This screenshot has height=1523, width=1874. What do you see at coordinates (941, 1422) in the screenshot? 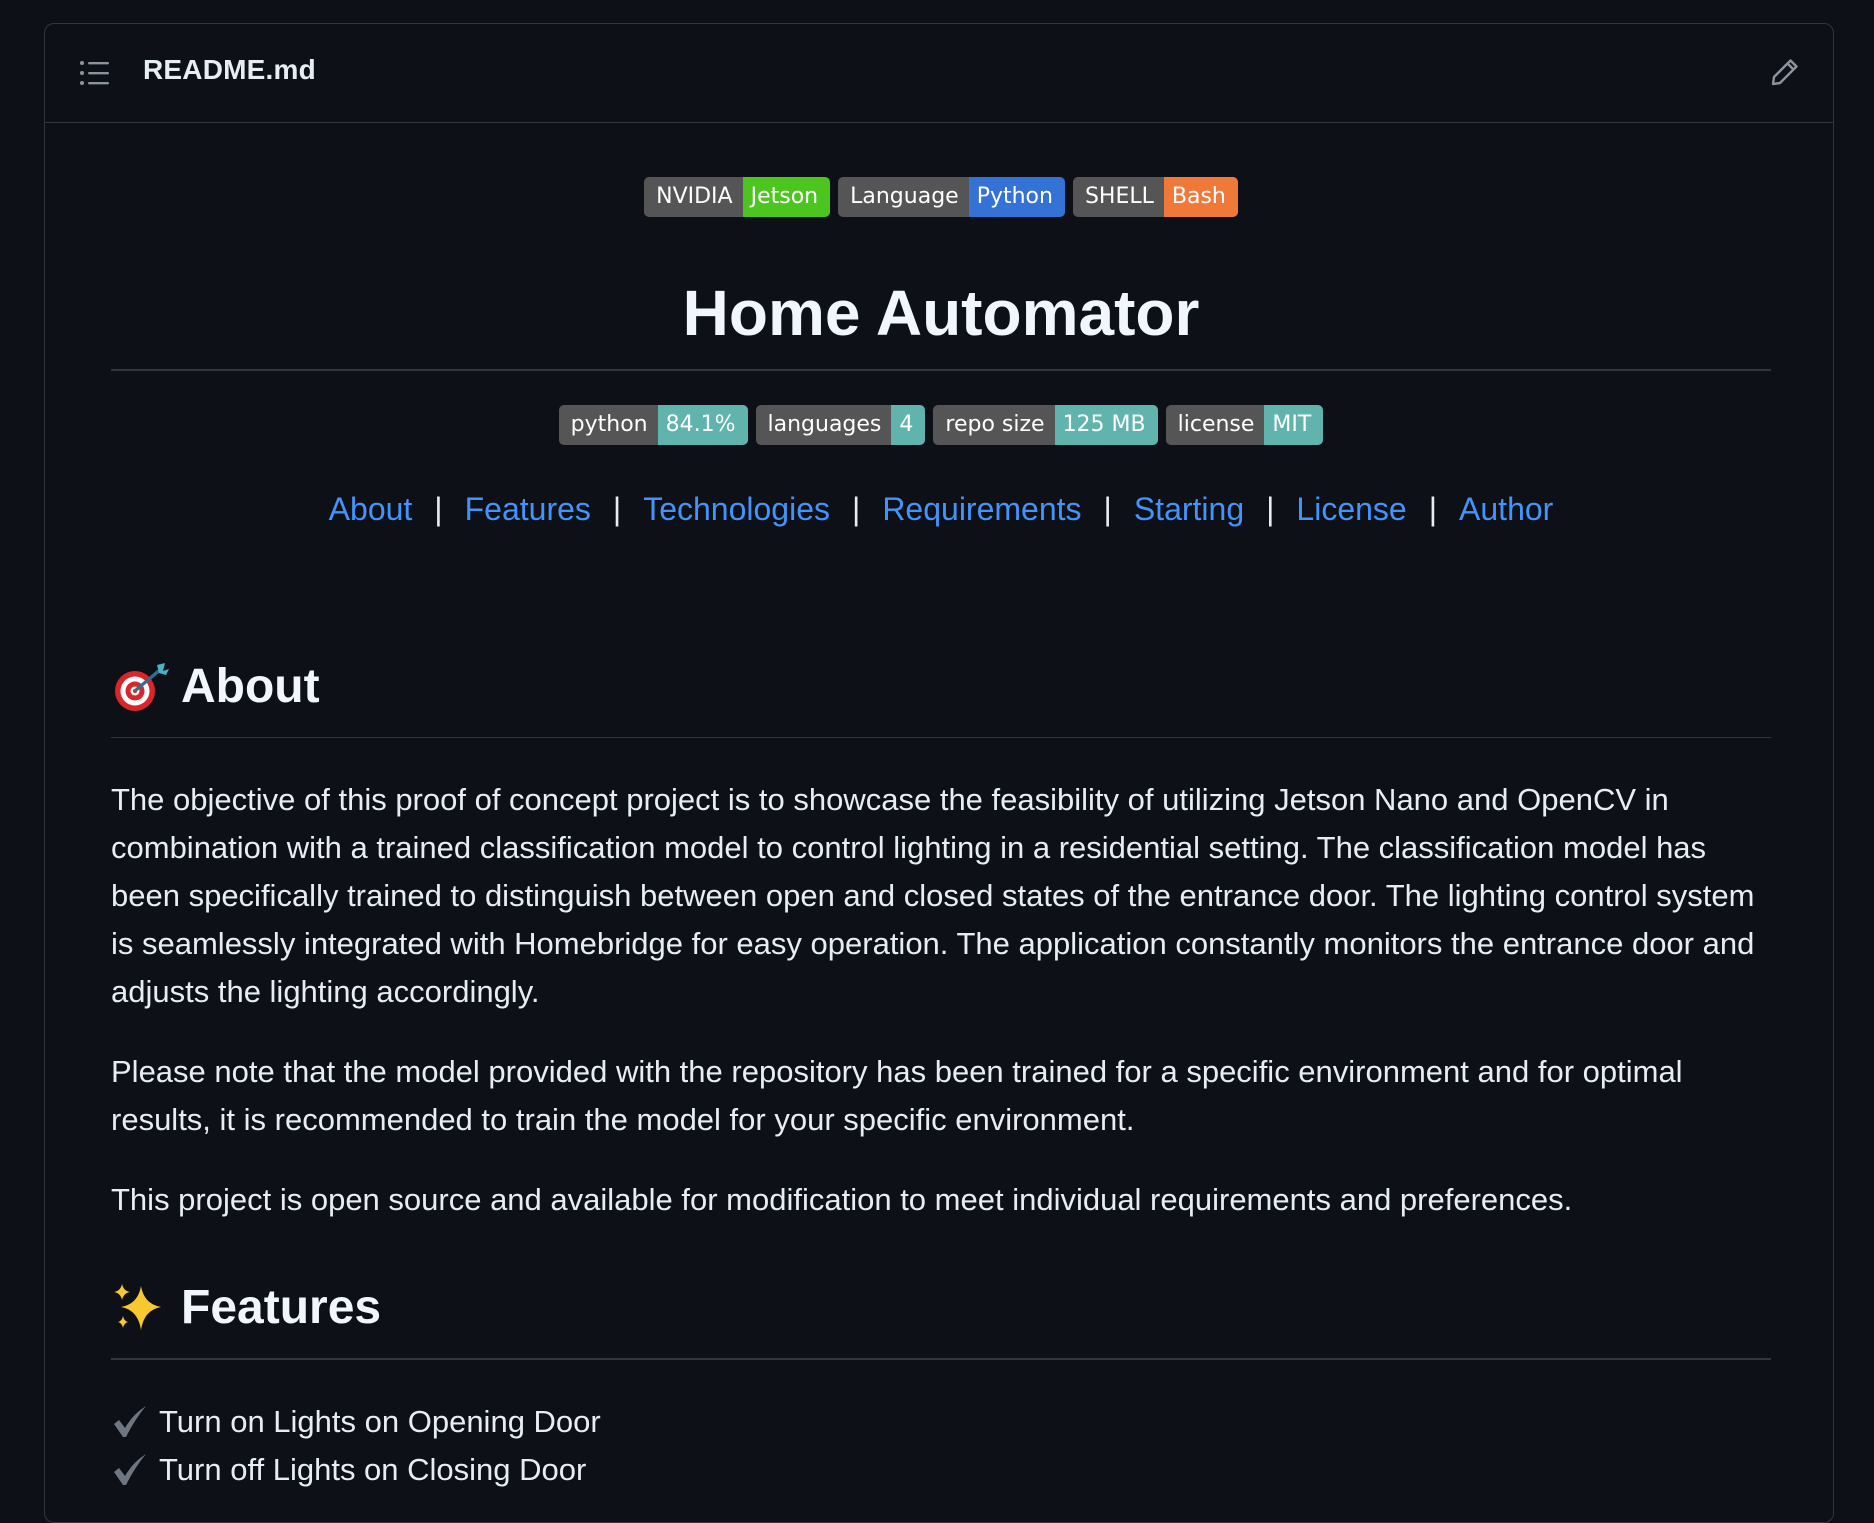
I see `list-item: Turn on Lights on Opening Door` at bounding box center [941, 1422].